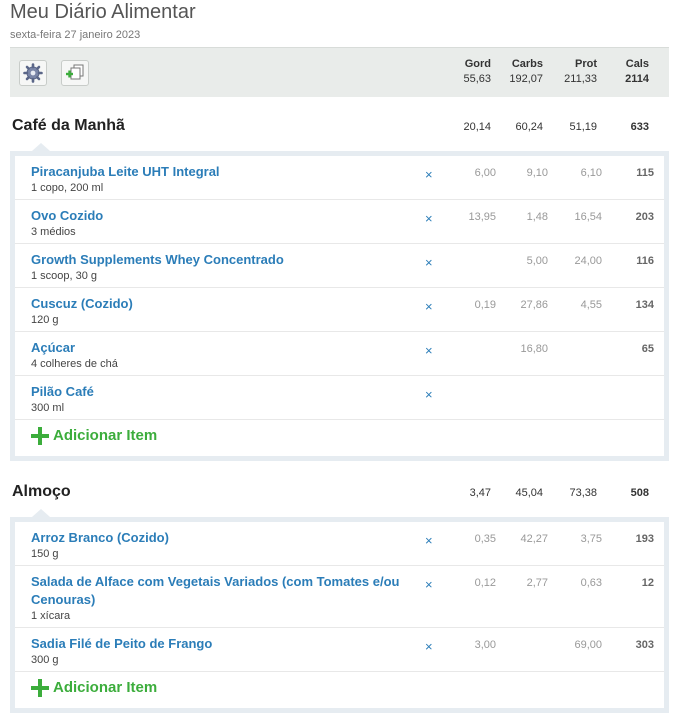  I want to click on summary-cals: Cals 2114, so click(619, 71).